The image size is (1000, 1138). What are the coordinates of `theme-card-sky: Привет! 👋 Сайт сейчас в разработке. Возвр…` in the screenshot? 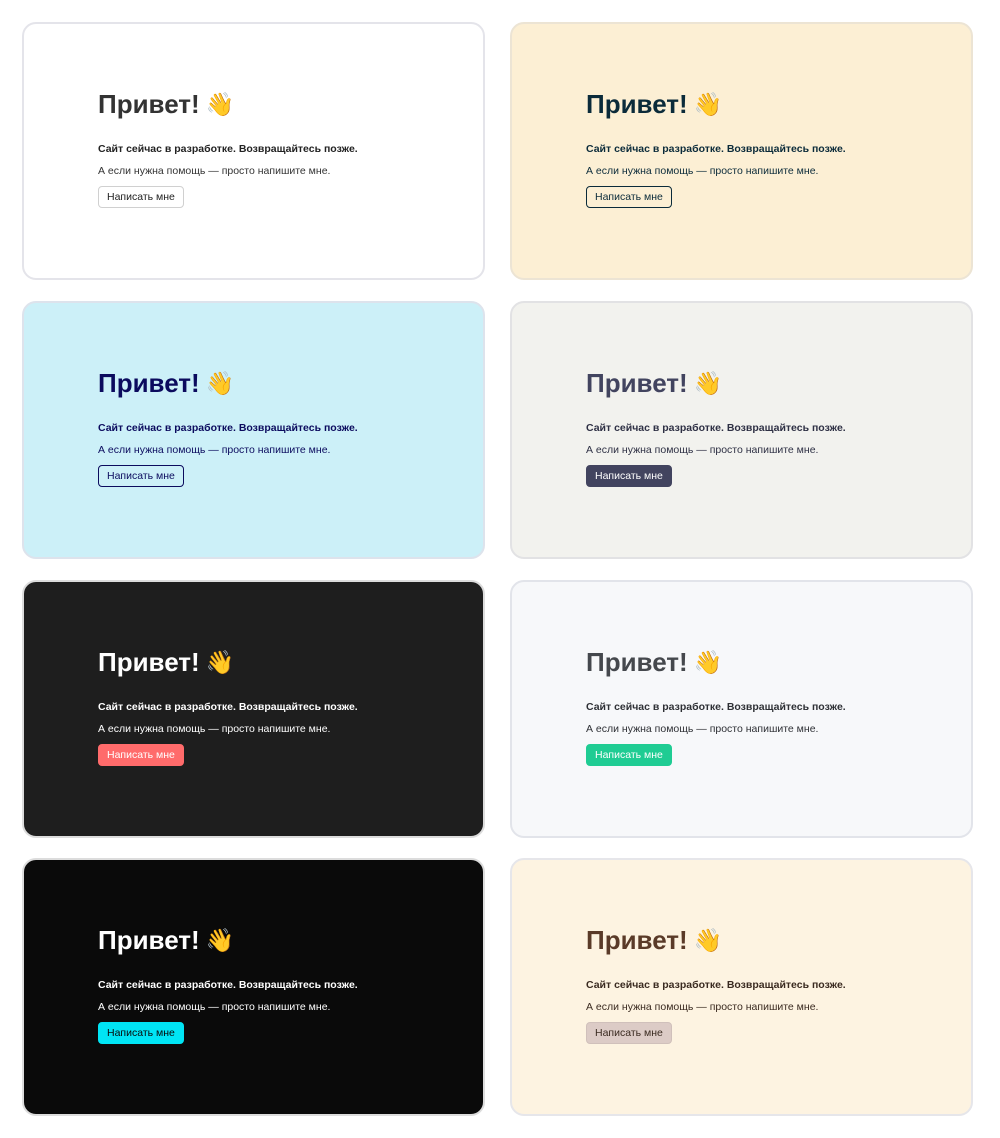 It's located at (253, 430).